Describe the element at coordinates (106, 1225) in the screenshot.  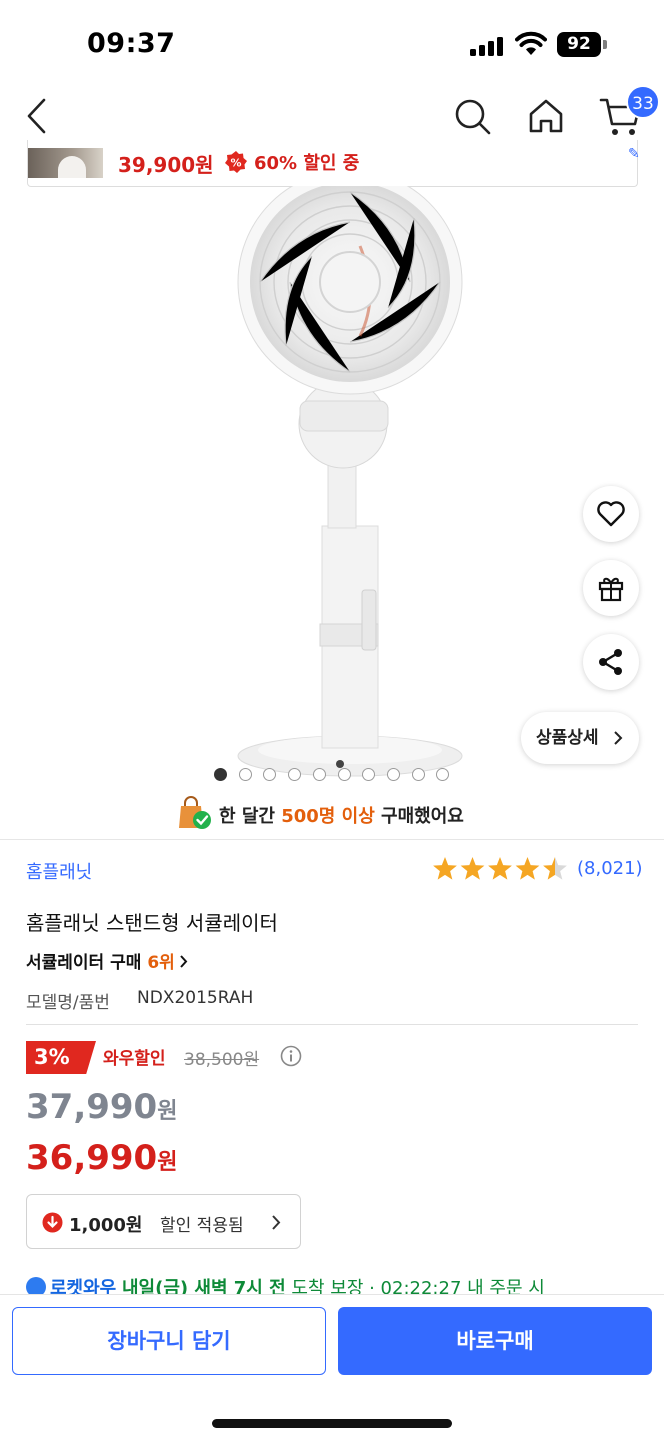
I see `coupon-amount: 1,000원` at that location.